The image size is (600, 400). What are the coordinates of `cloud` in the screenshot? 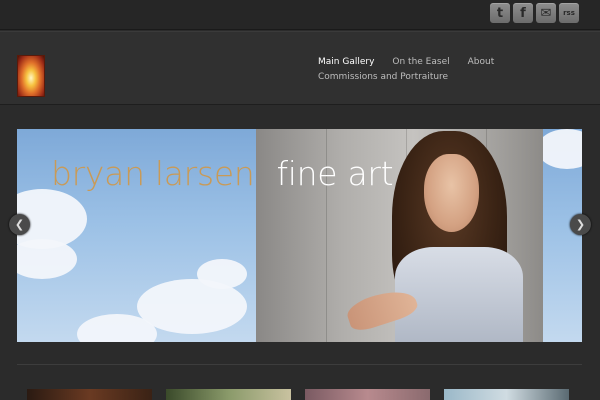 It's located at (222, 274).